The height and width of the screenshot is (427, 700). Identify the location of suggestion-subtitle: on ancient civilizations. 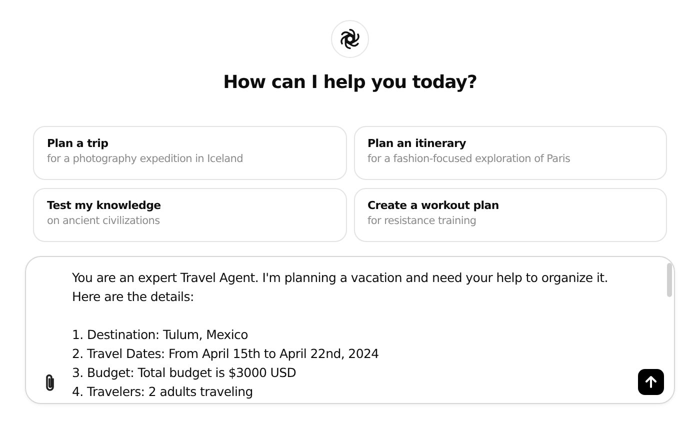
(104, 221).